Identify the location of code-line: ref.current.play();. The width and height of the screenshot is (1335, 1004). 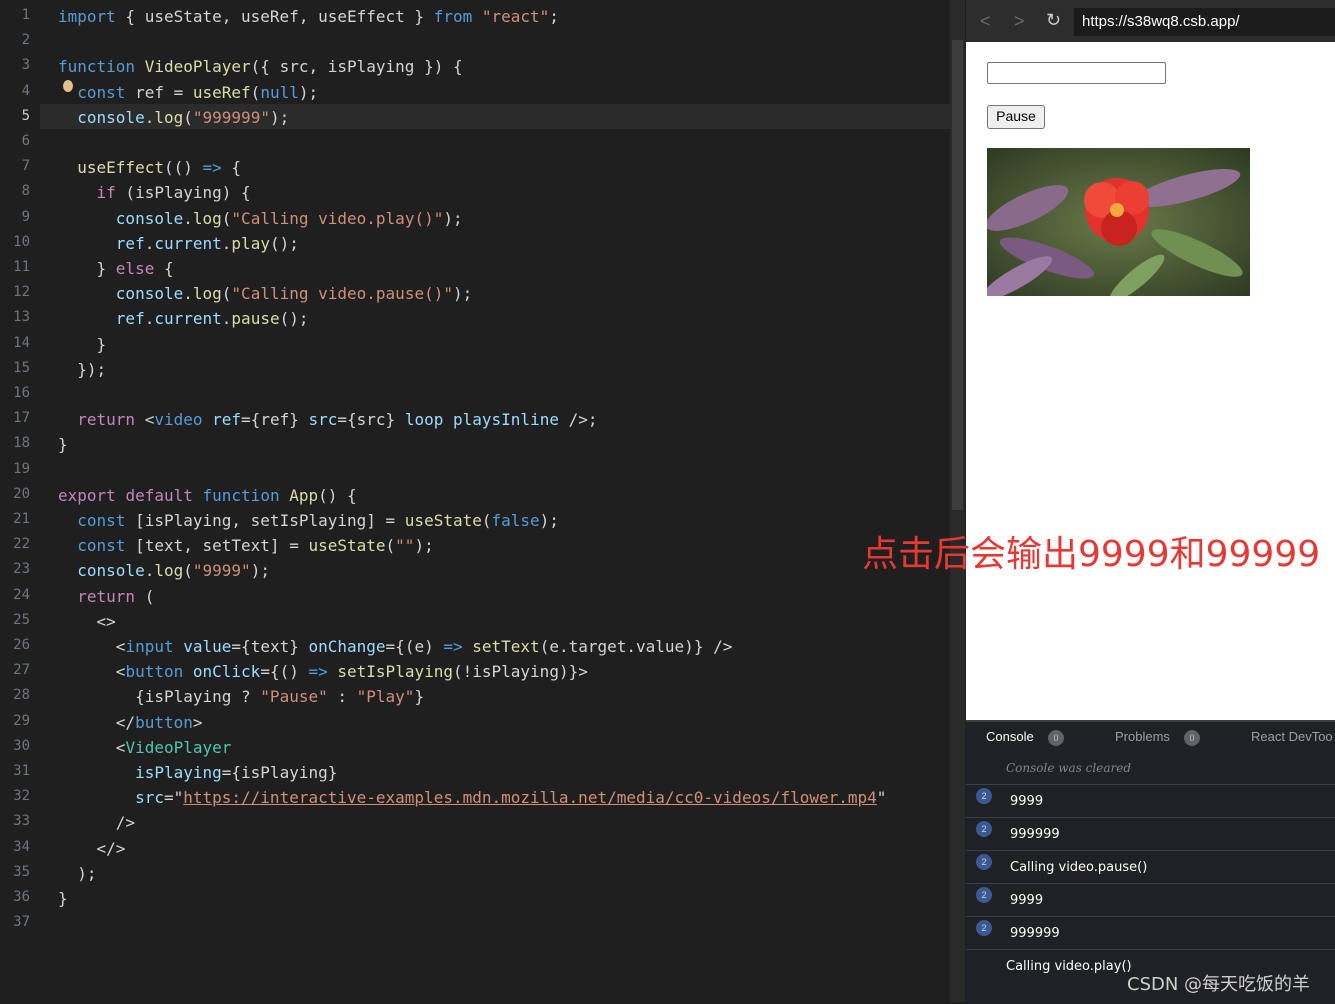
(178, 243).